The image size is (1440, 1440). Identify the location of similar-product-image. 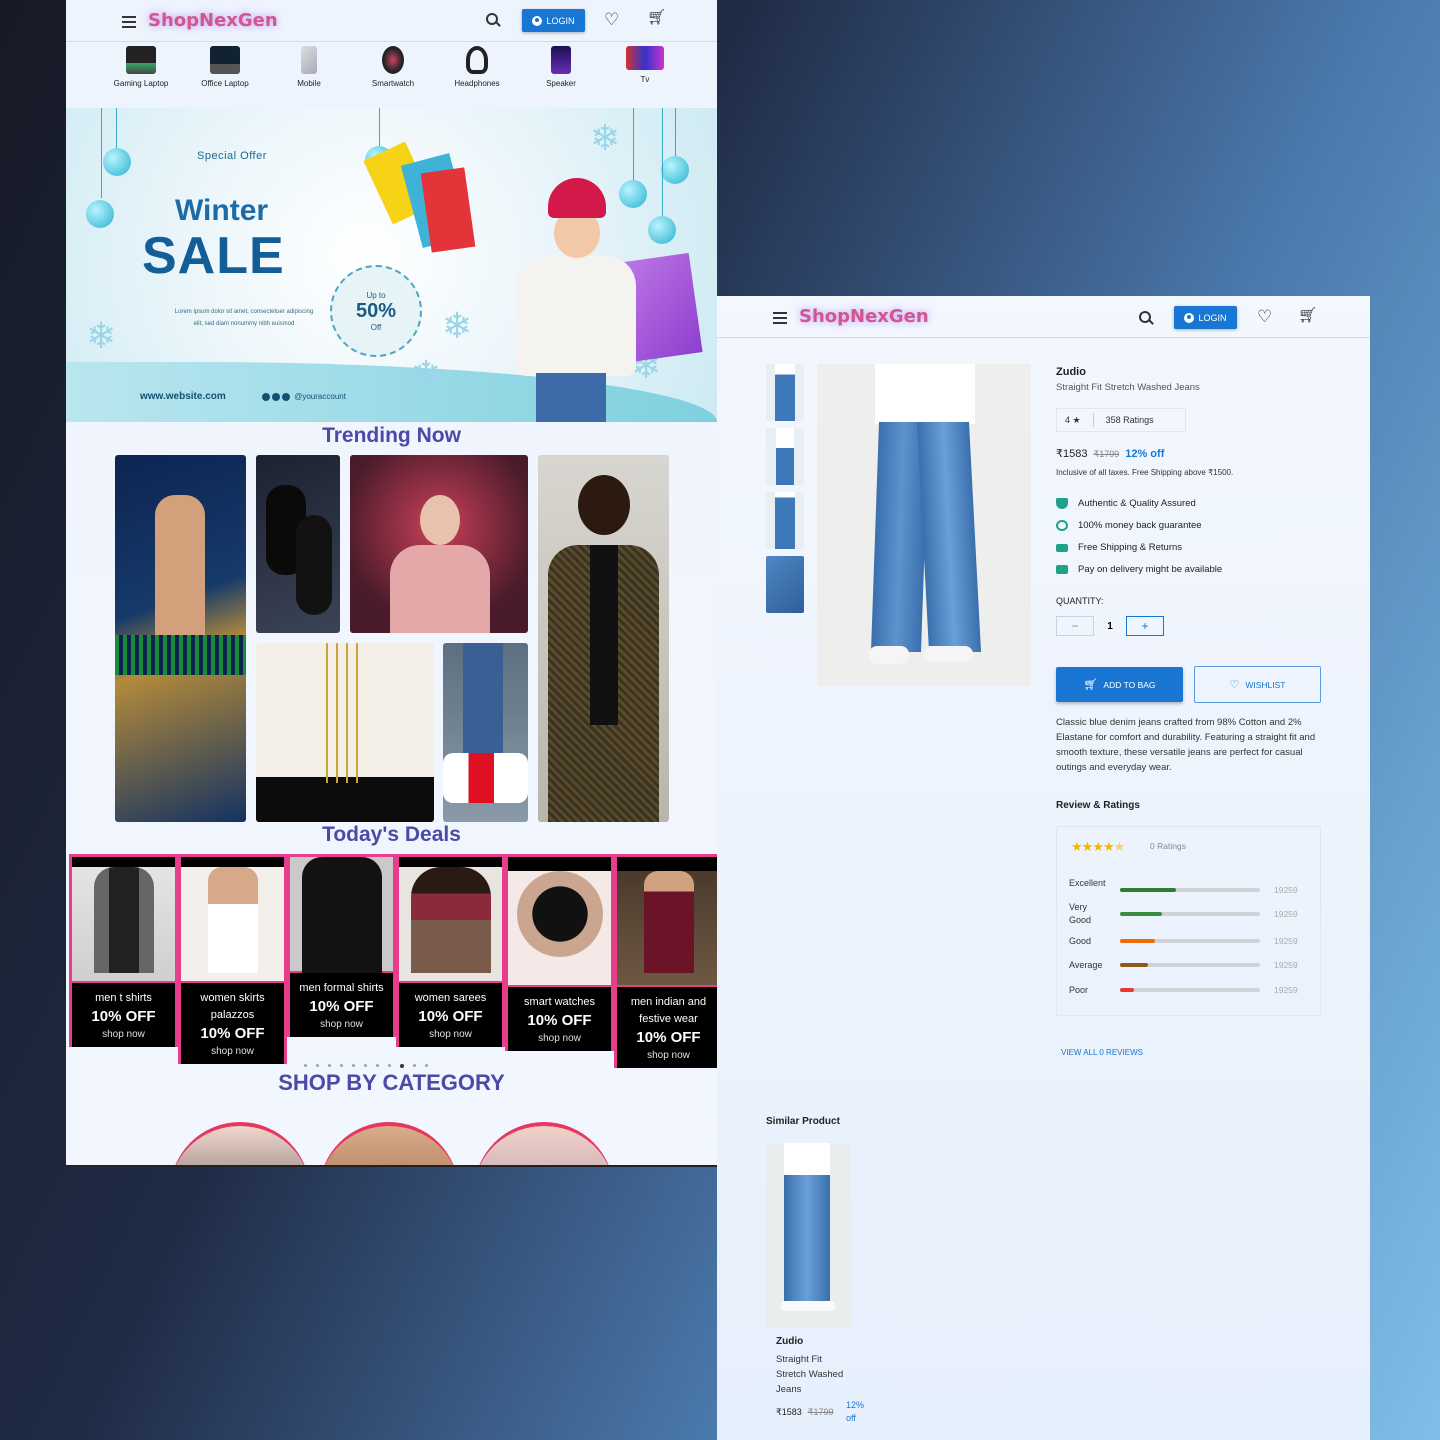
(808, 1235).